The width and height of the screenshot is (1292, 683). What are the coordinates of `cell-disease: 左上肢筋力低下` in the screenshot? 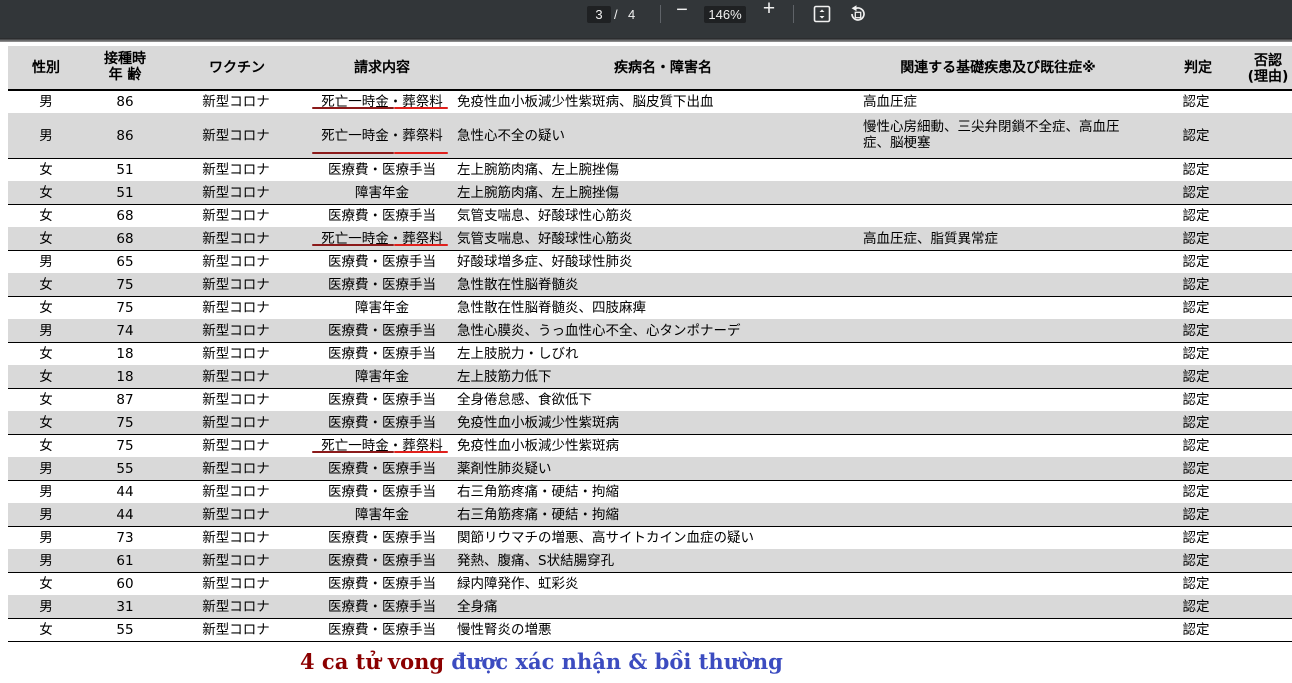 It's located at (504, 377).